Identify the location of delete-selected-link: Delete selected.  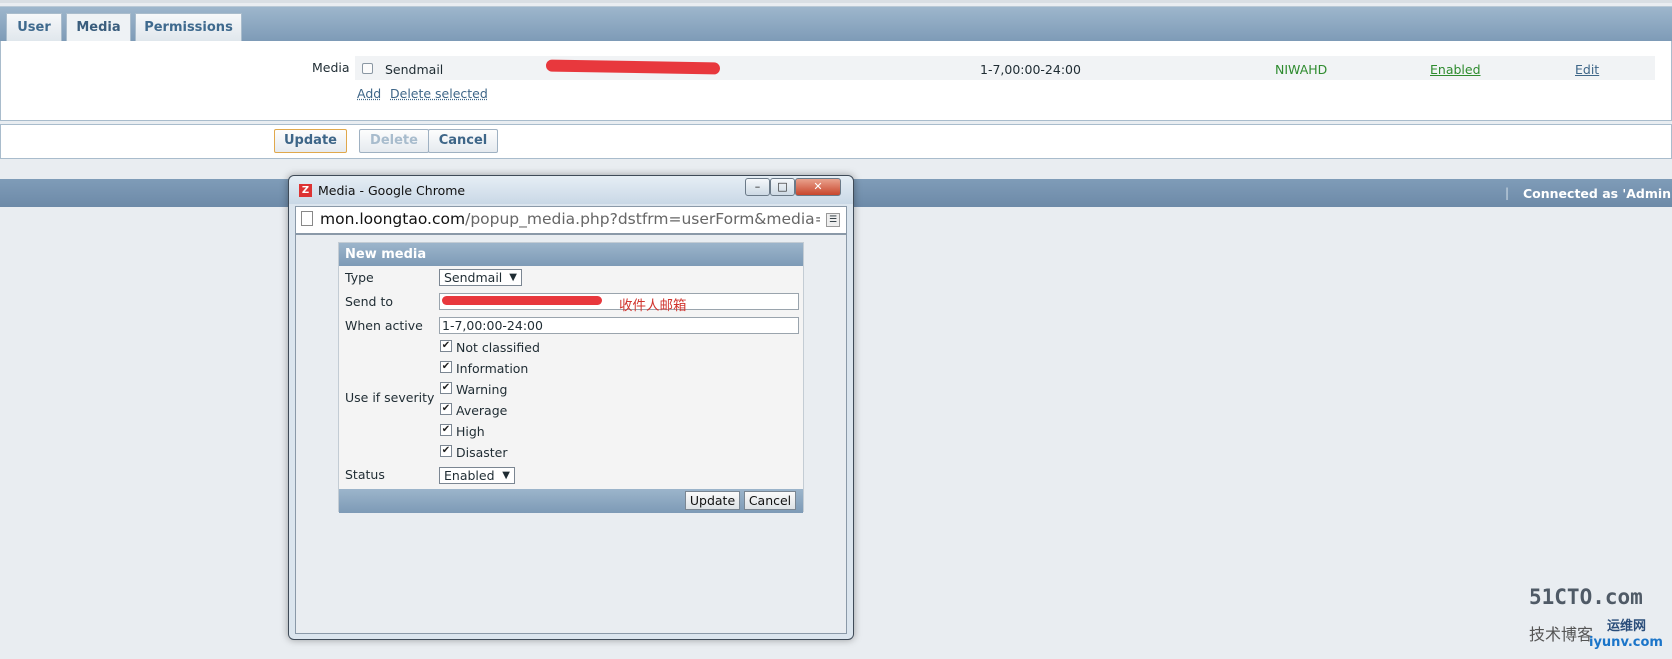
(439, 93).